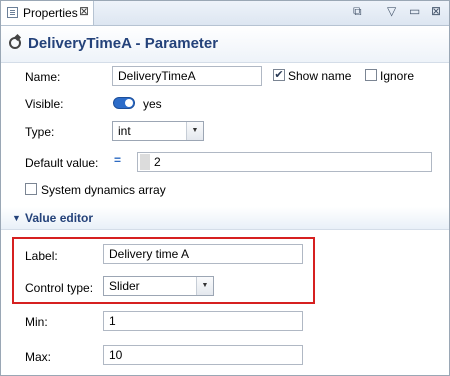 The image size is (450, 376). Describe the element at coordinates (15, 43) in the screenshot. I see `parameter-icon` at that location.